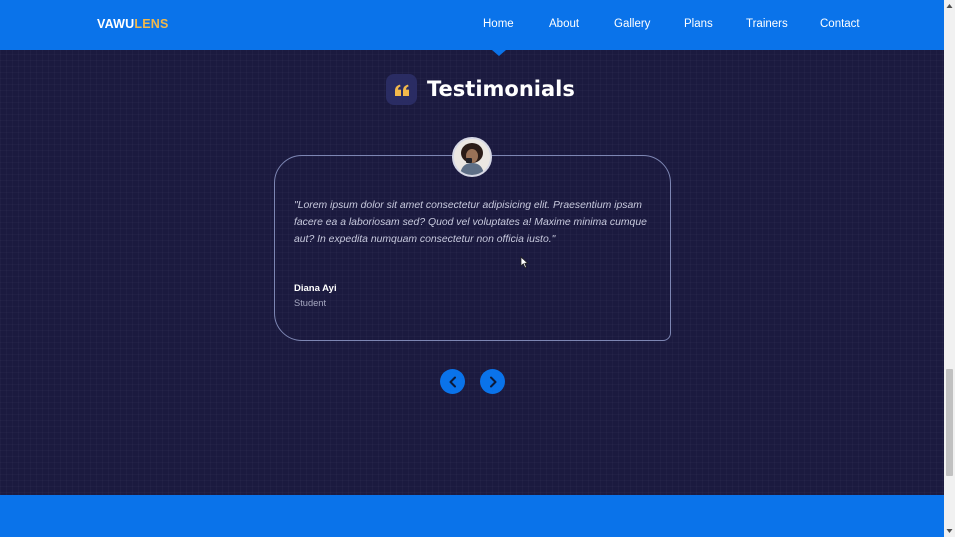 This screenshot has width=955, height=537. Describe the element at coordinates (310, 303) in the screenshot. I see `author-role: Student` at that location.